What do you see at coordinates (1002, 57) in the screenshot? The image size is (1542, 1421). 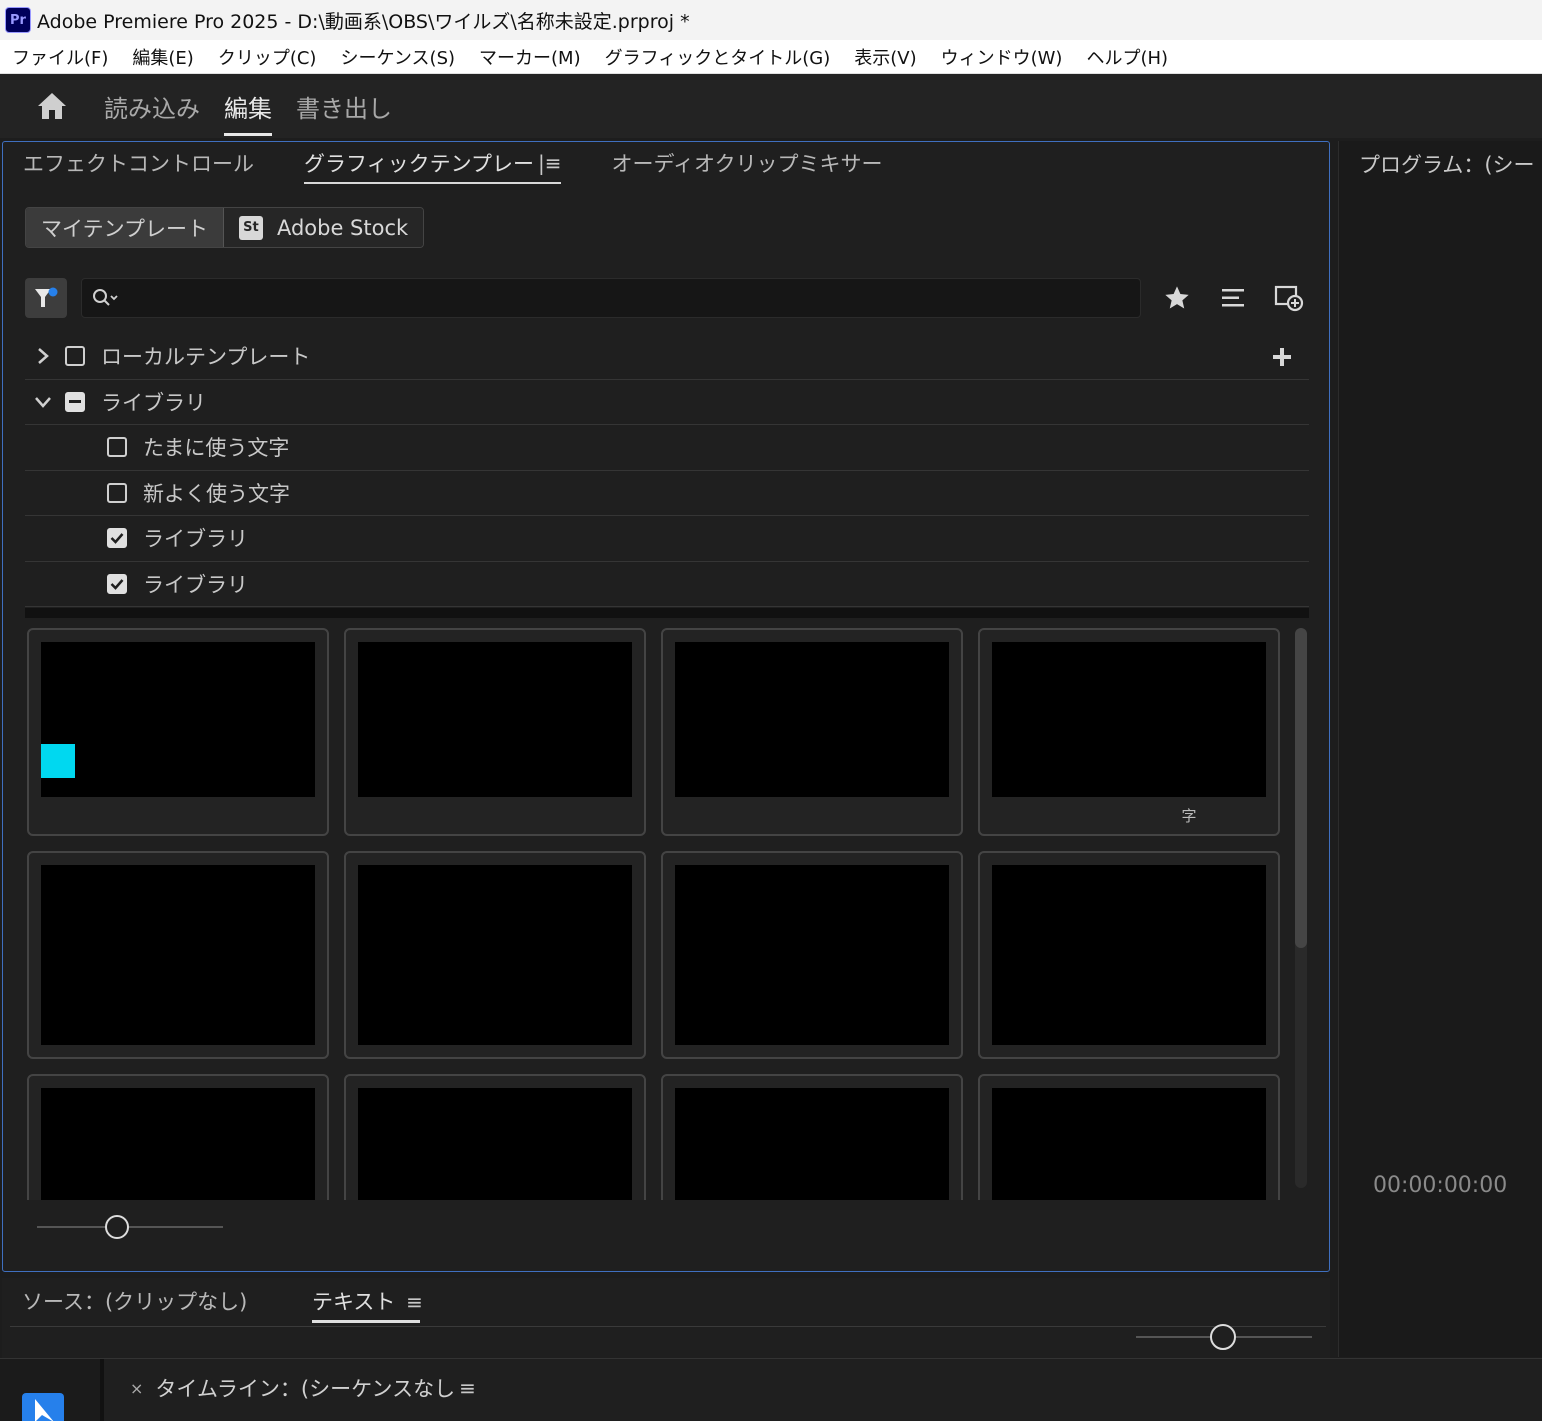 I see `menu-window: ウィンドウ(W)` at bounding box center [1002, 57].